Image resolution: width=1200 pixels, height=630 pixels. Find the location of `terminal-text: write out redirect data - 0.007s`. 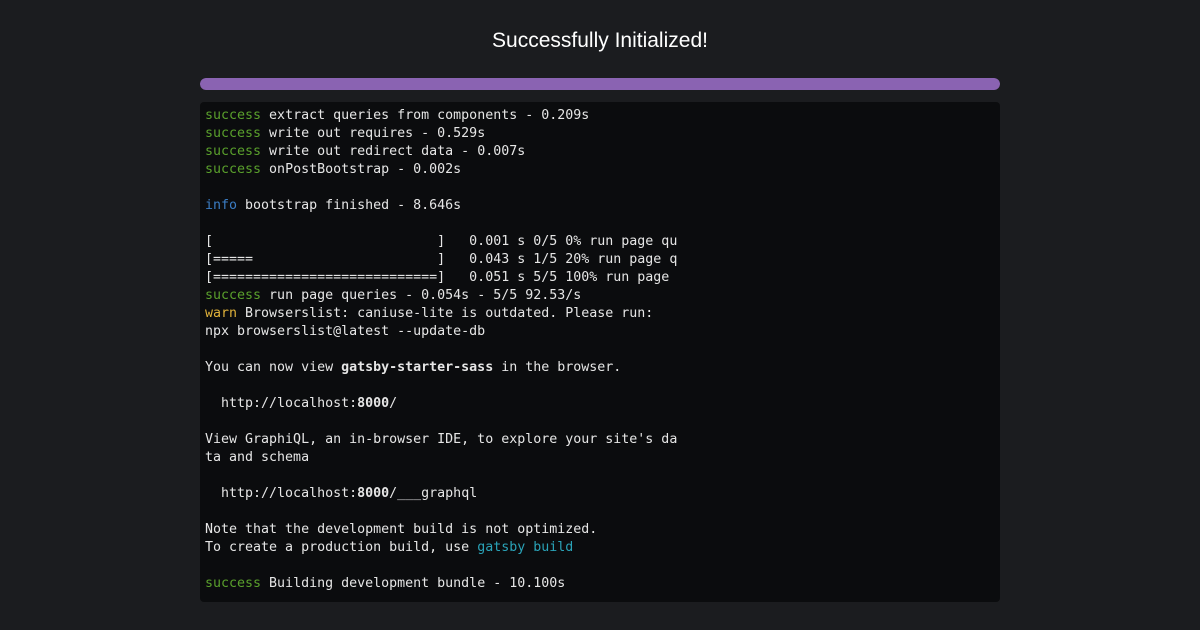

terminal-text: write out redirect data - 0.007s is located at coordinates (393, 151).